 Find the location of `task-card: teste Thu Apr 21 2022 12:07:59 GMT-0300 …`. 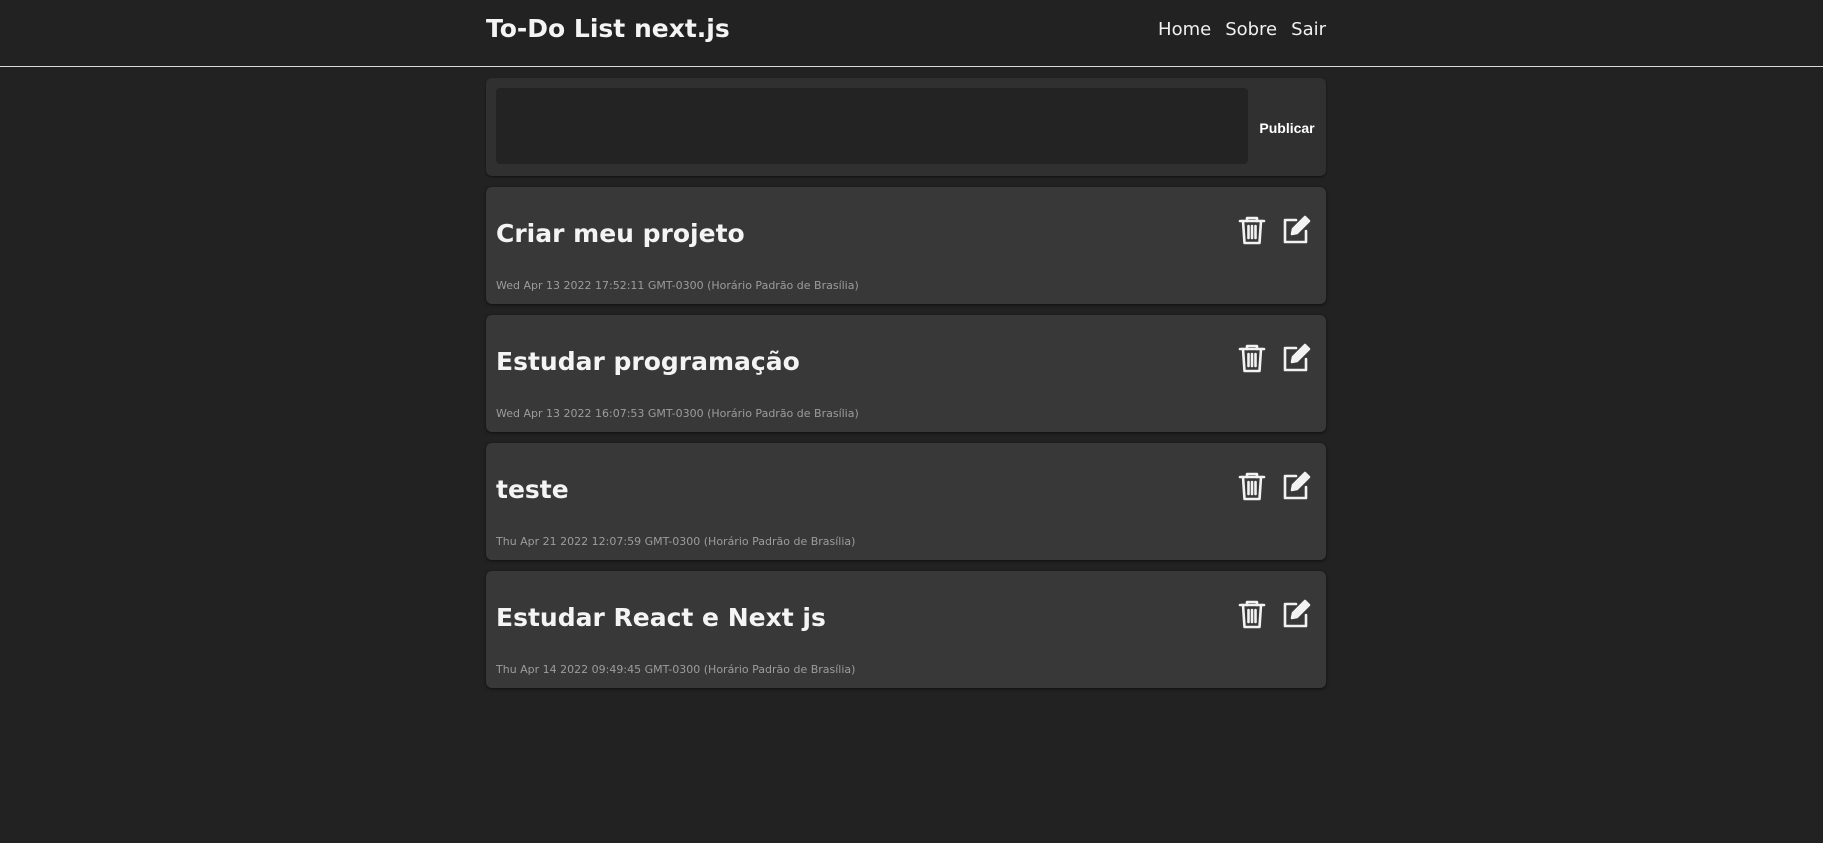

task-card: teste Thu Apr 21 2022 12:07:59 GMT-0300 … is located at coordinates (906, 501).